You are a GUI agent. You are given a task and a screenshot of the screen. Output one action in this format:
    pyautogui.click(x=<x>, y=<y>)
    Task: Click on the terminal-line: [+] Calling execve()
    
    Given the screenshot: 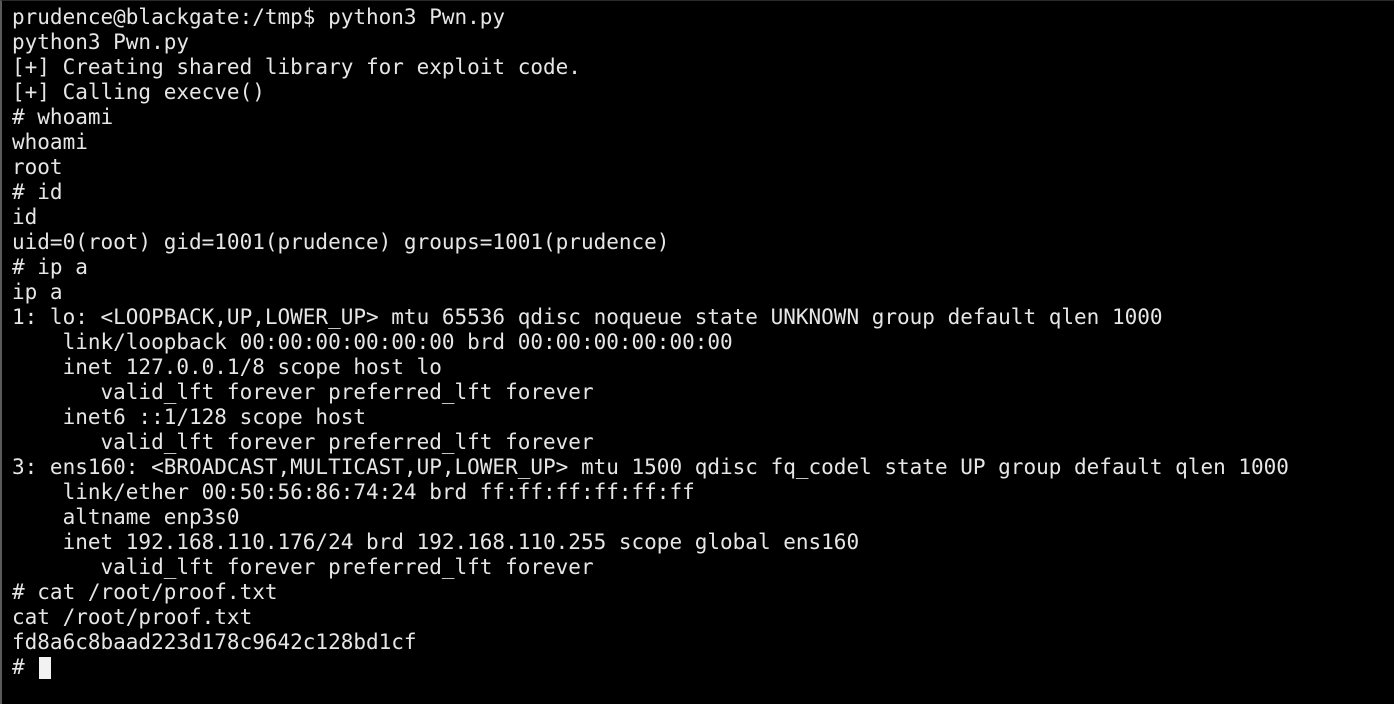 What is the action you would take?
    pyautogui.click(x=138, y=92)
    